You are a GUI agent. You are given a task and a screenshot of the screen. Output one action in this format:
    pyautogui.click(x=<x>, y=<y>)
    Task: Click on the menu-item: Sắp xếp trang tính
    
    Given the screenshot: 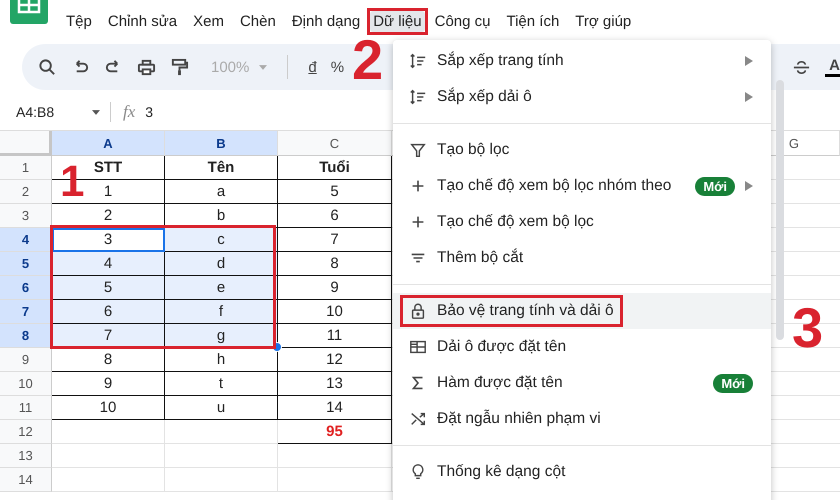 What is the action you would take?
    pyautogui.click(x=582, y=61)
    